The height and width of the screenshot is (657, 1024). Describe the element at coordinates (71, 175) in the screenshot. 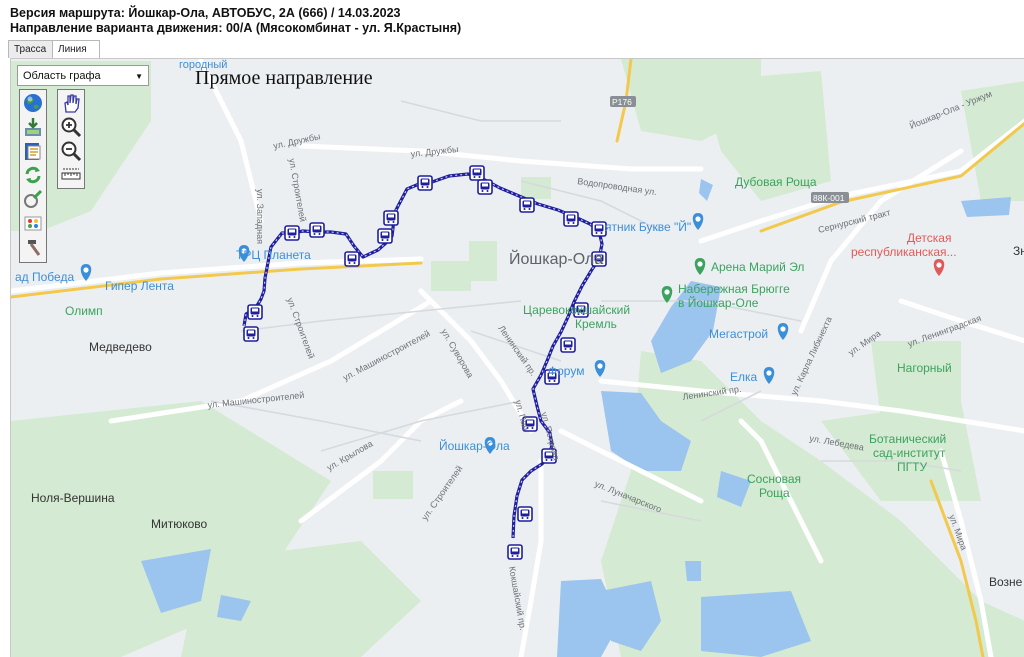

I see `ruler-icon` at that location.